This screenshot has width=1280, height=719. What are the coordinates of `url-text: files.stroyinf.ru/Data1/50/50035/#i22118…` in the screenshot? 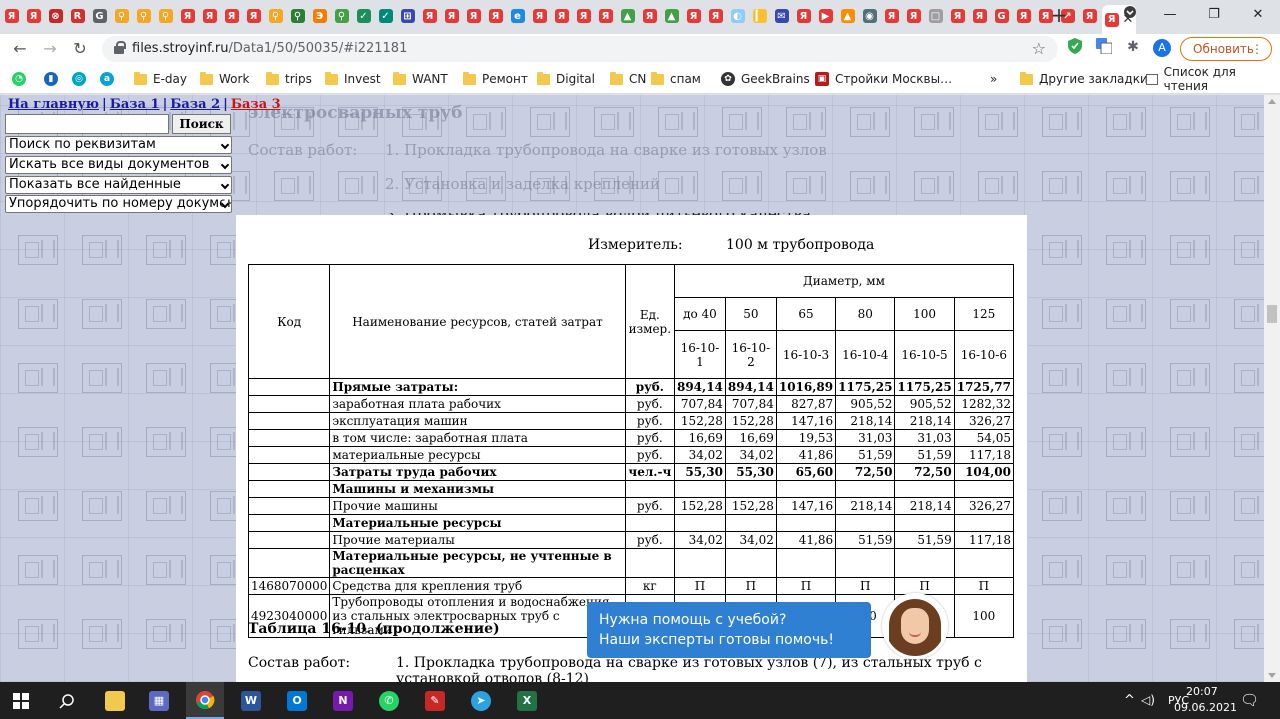 It's located at (269, 48).